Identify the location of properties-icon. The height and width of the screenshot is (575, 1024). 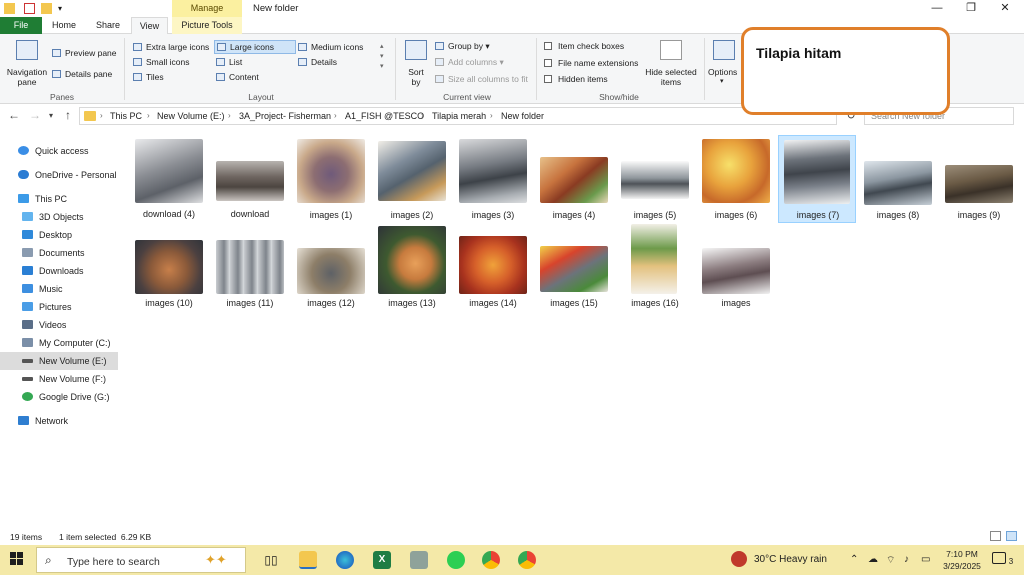
(29, 8).